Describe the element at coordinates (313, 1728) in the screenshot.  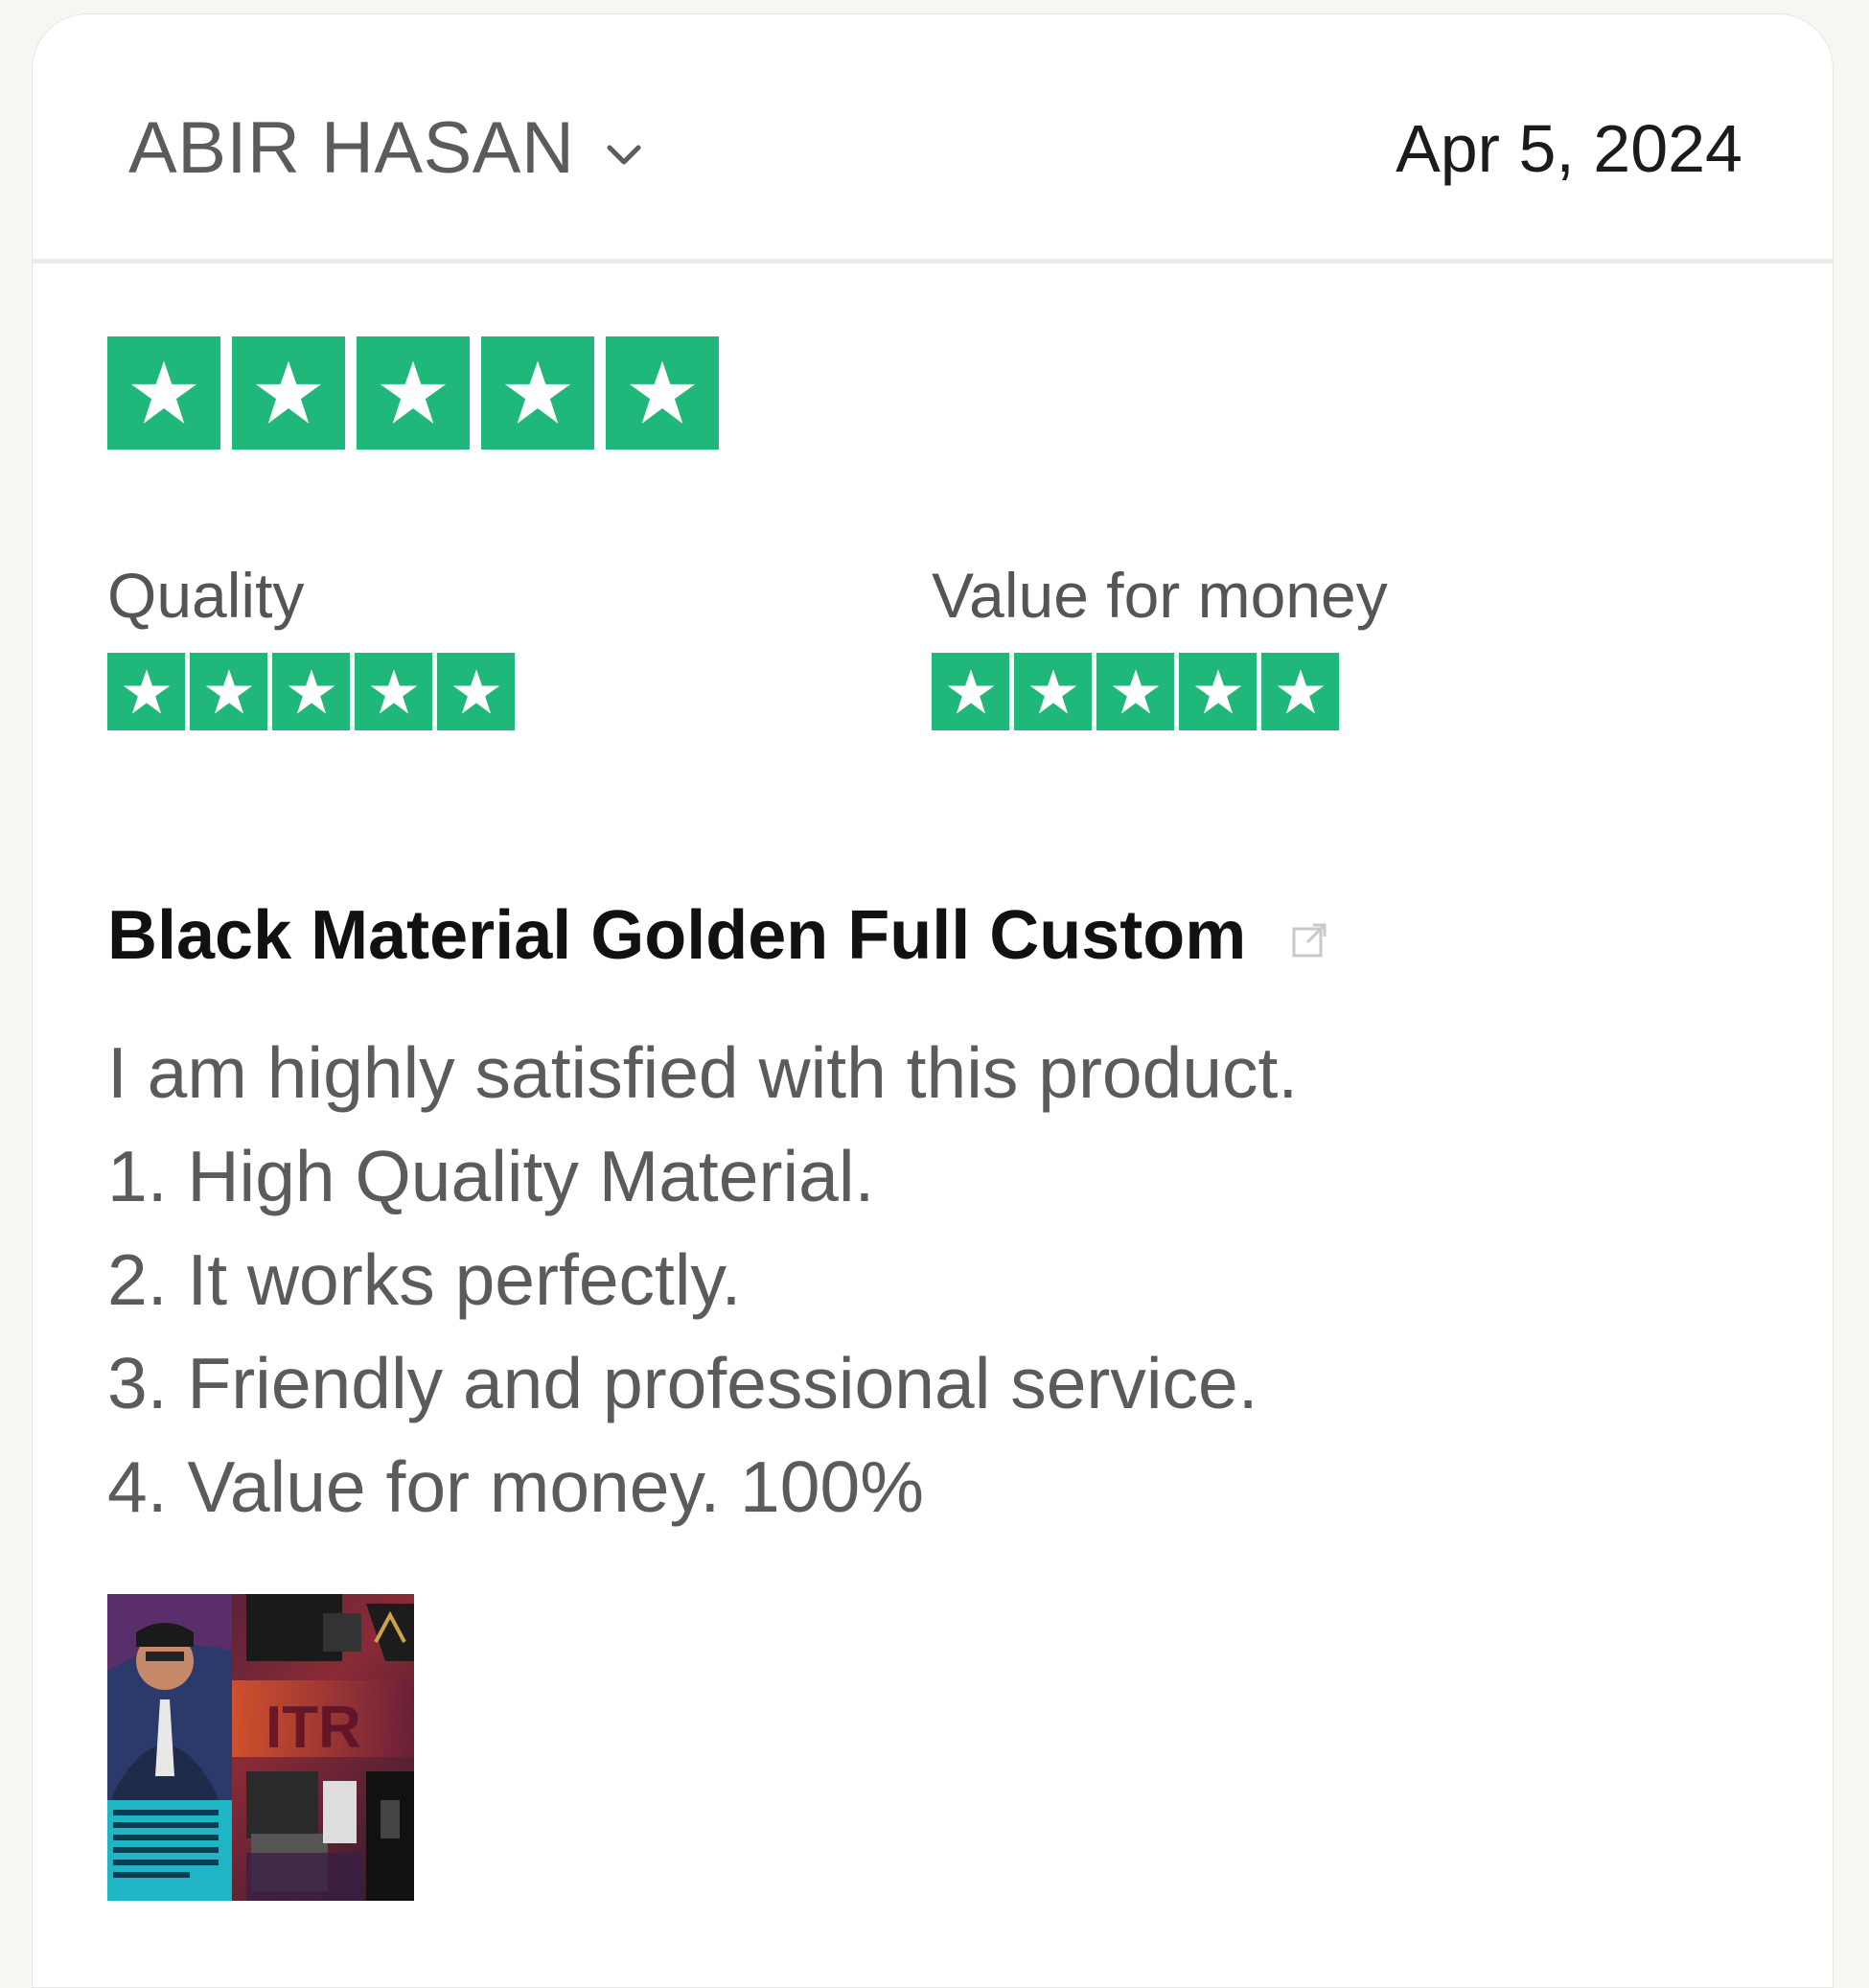
I see `svg-text: ITR` at that location.